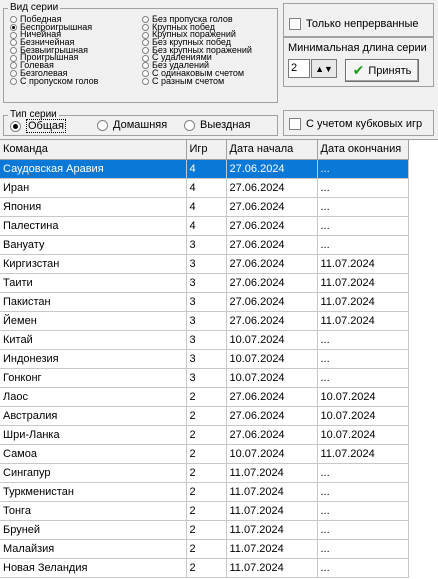 The width and height of the screenshot is (438, 579). Describe the element at coordinates (132, 125) in the screenshot. I see `series-type-option-1: Домашняя` at that location.